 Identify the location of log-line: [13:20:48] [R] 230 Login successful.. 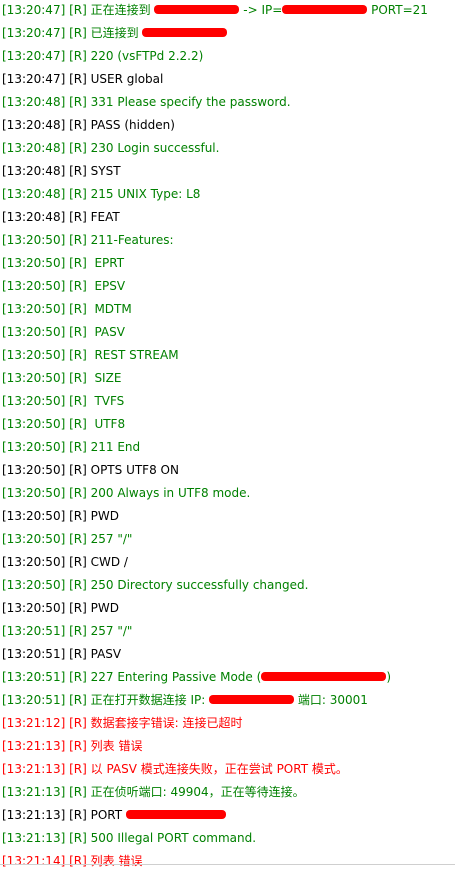
(227, 149).